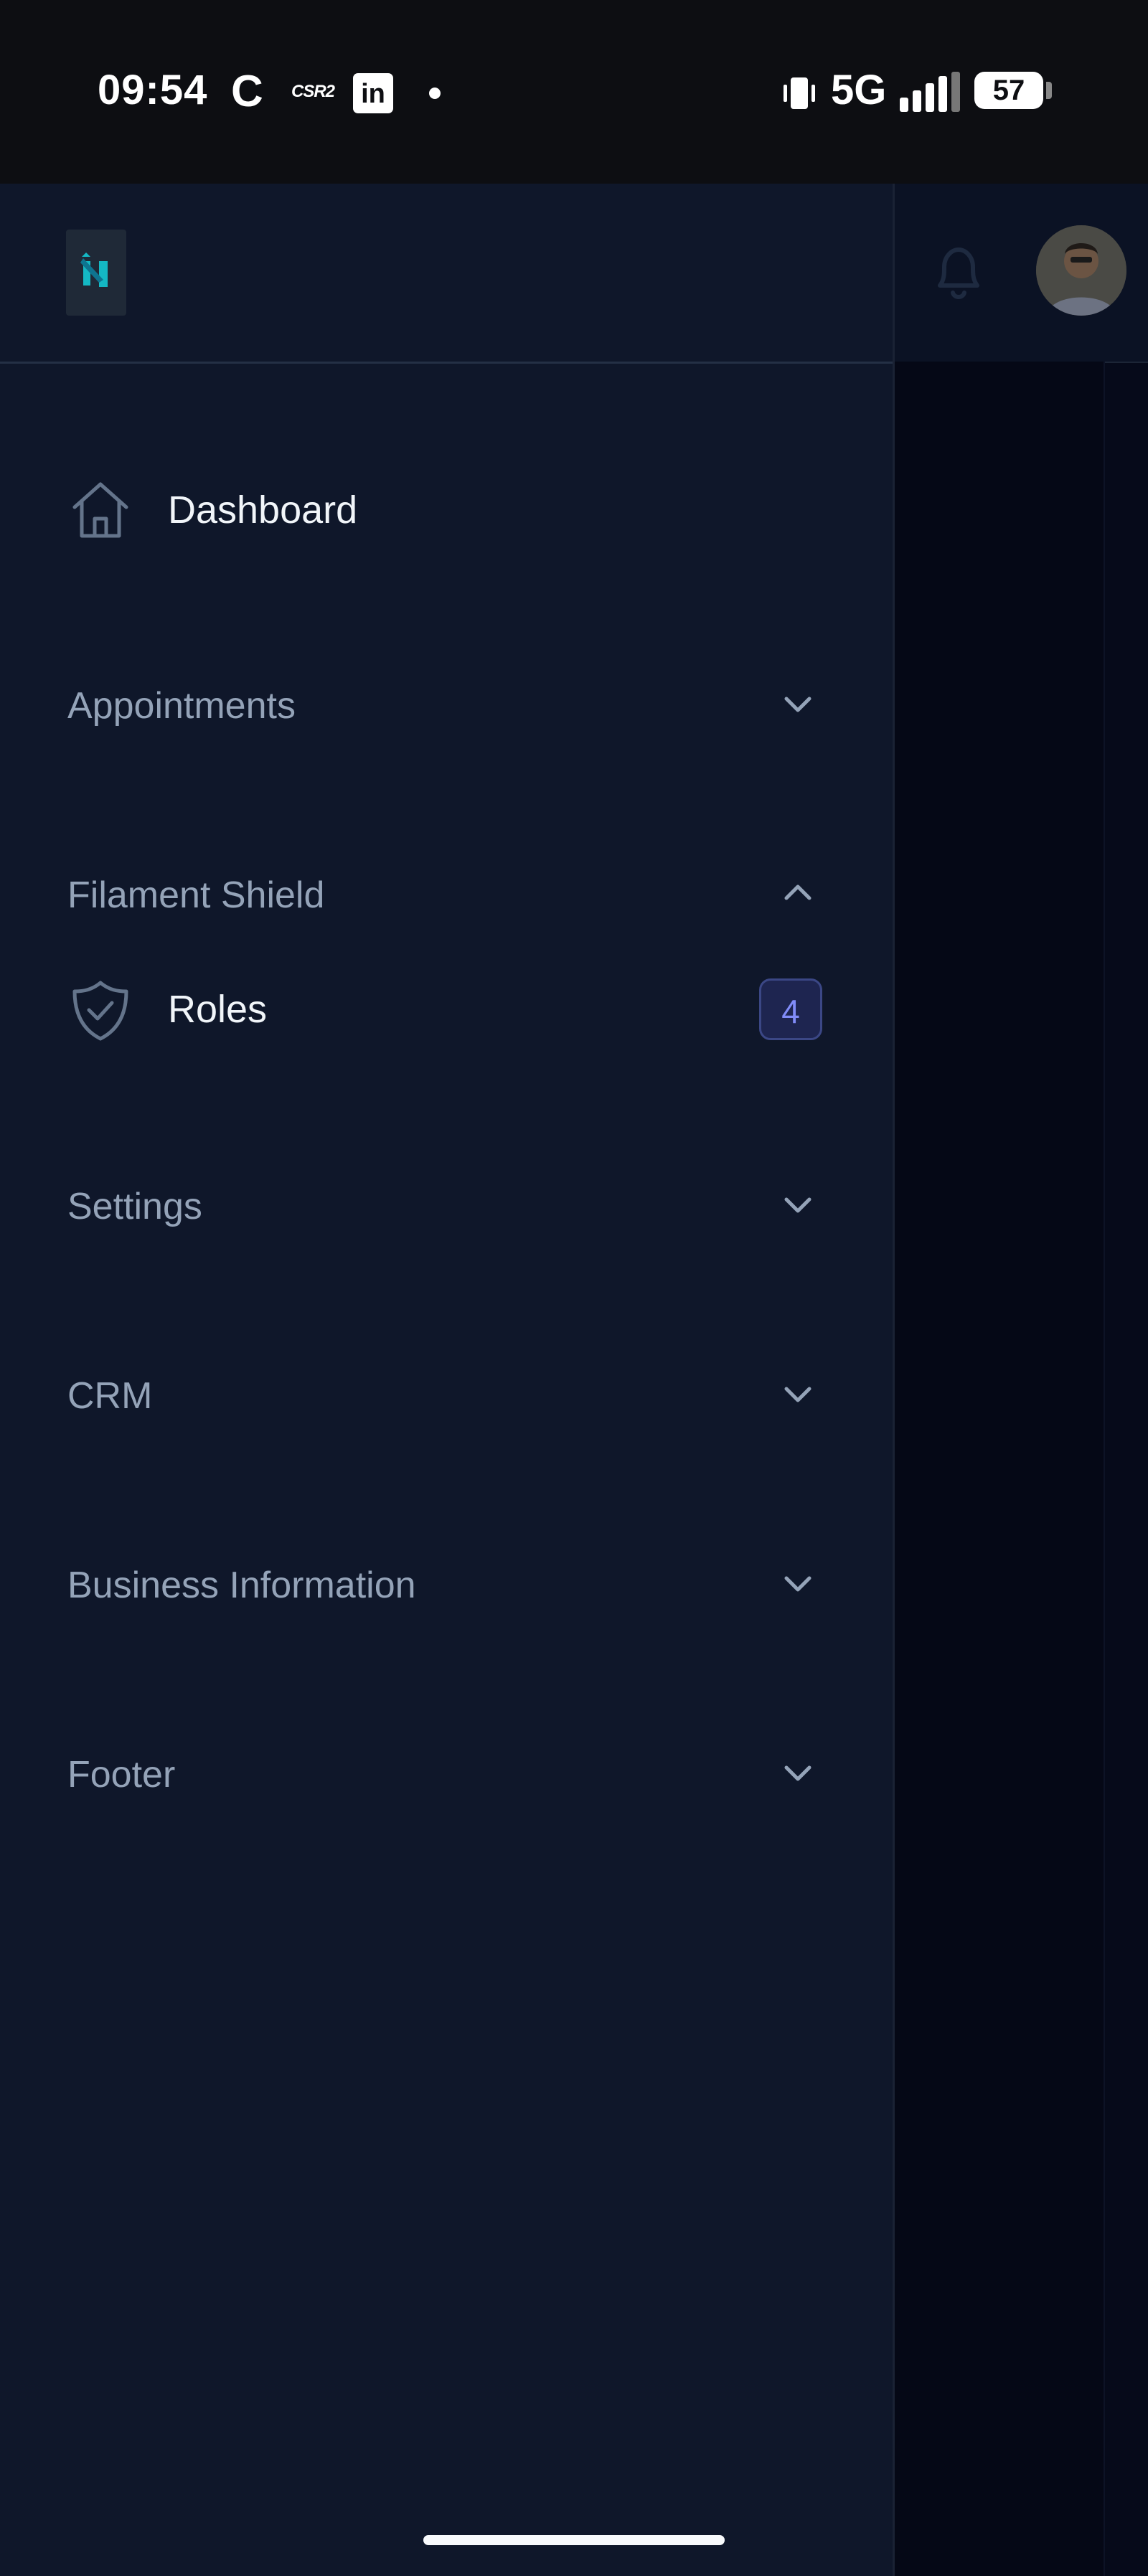 The width and height of the screenshot is (1148, 2576). What do you see at coordinates (574, 2540) in the screenshot?
I see `home-indicator` at bounding box center [574, 2540].